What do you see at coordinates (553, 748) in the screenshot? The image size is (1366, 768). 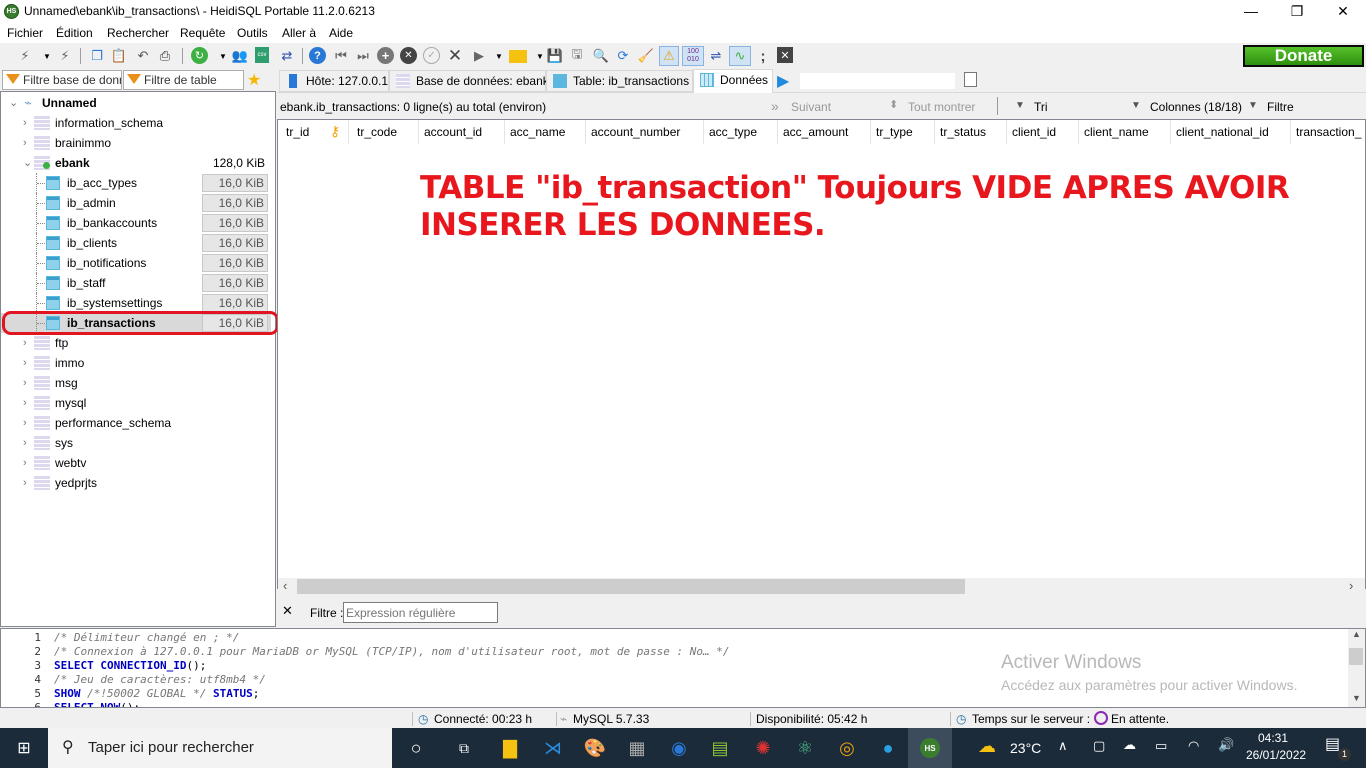 I see `vscode-icon: ⋊` at bounding box center [553, 748].